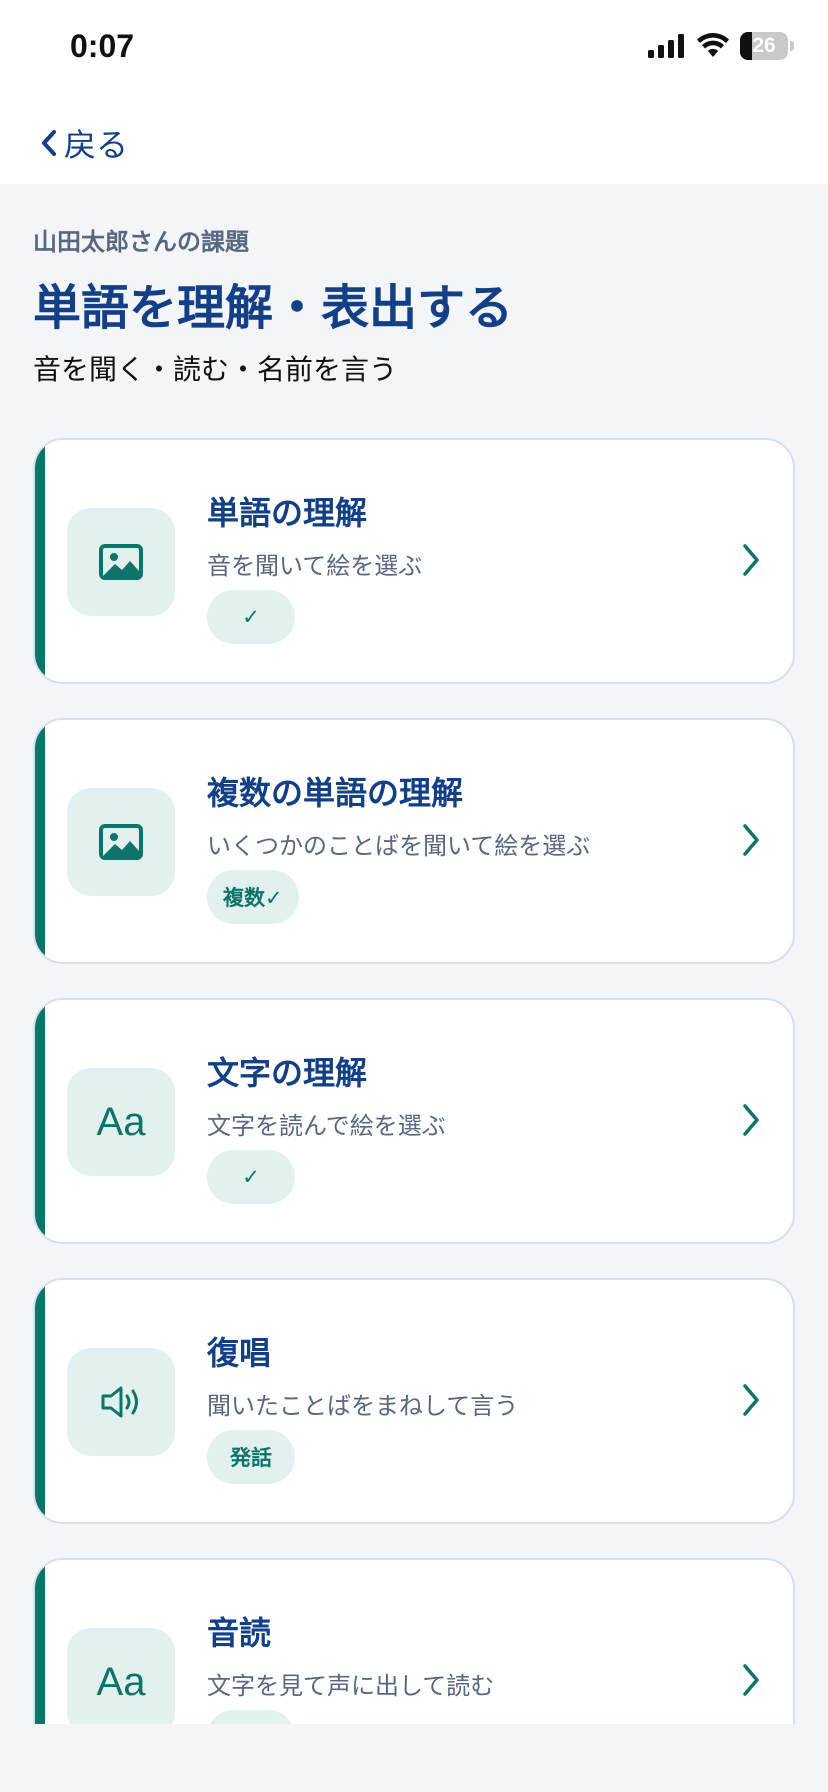 The height and width of the screenshot is (1792, 828). I want to click on task-card-text-comprehension: Aa 文字の理解 文字を読んで絵を選ぶ ✓, so click(414, 1121).